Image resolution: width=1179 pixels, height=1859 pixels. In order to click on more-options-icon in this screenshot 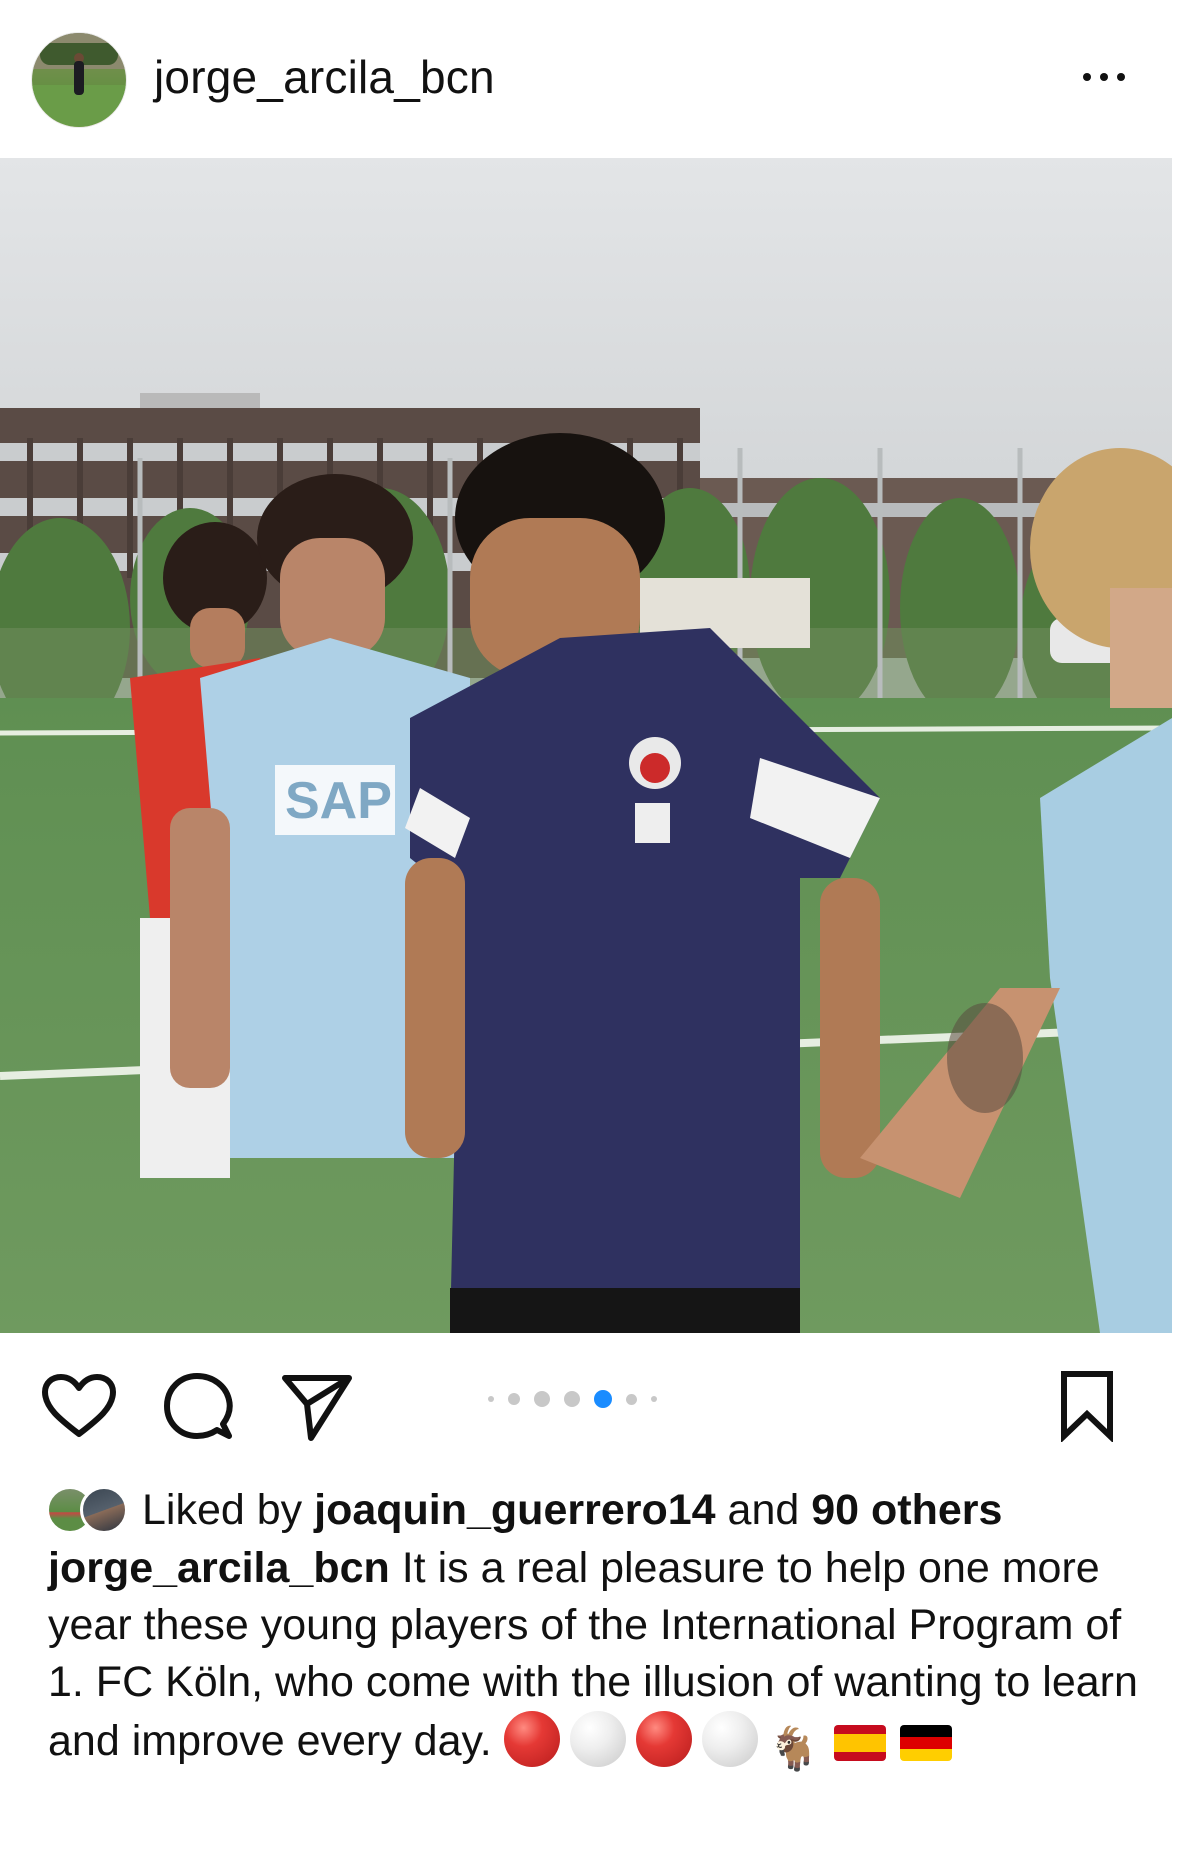, I will do `click(1104, 77)`.